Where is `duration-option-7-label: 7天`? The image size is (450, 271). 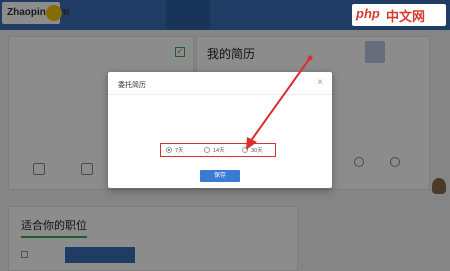 duration-option-7-label: 7天 is located at coordinates (179, 151).